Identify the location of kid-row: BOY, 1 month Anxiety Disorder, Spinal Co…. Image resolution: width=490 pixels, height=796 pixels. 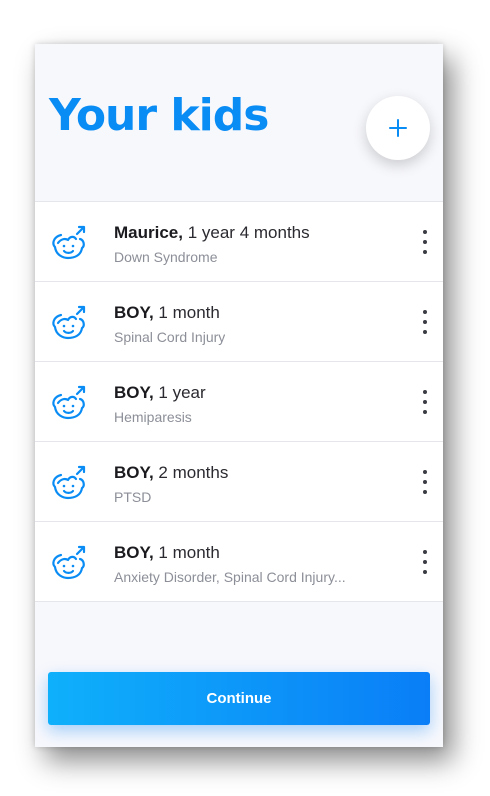
(239, 562).